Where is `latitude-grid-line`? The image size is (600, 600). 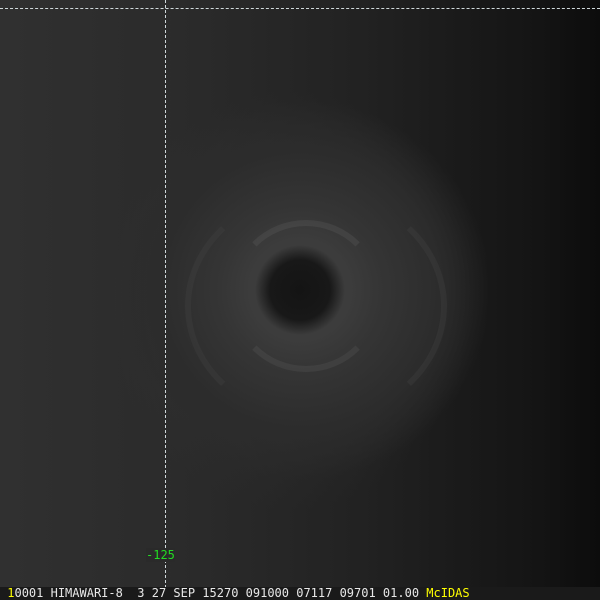 latitude-grid-line is located at coordinates (300, 8).